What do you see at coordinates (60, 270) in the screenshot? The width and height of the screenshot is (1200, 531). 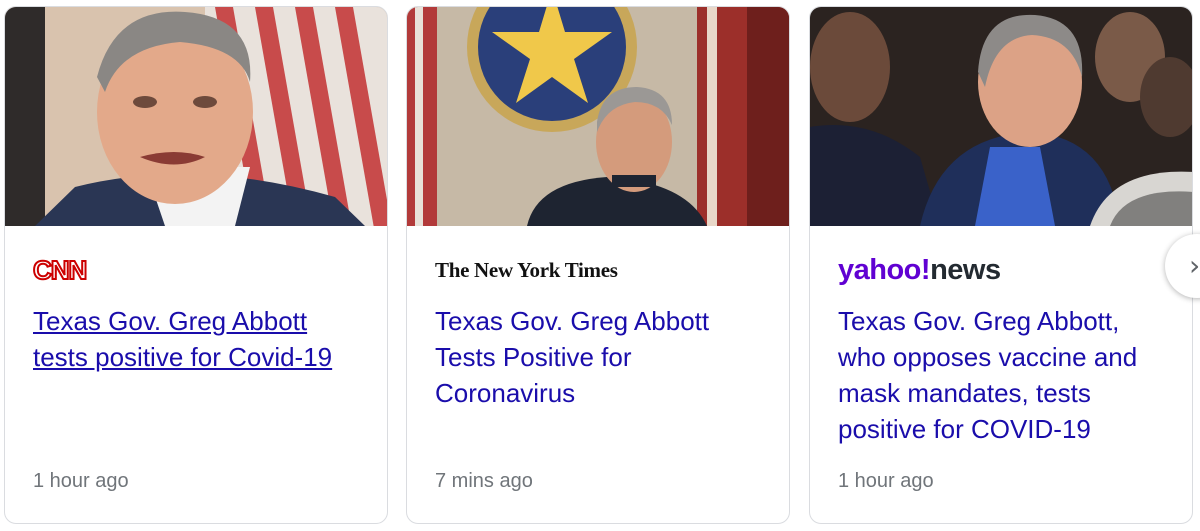 I see `source-logo-cnn: CNN` at bounding box center [60, 270].